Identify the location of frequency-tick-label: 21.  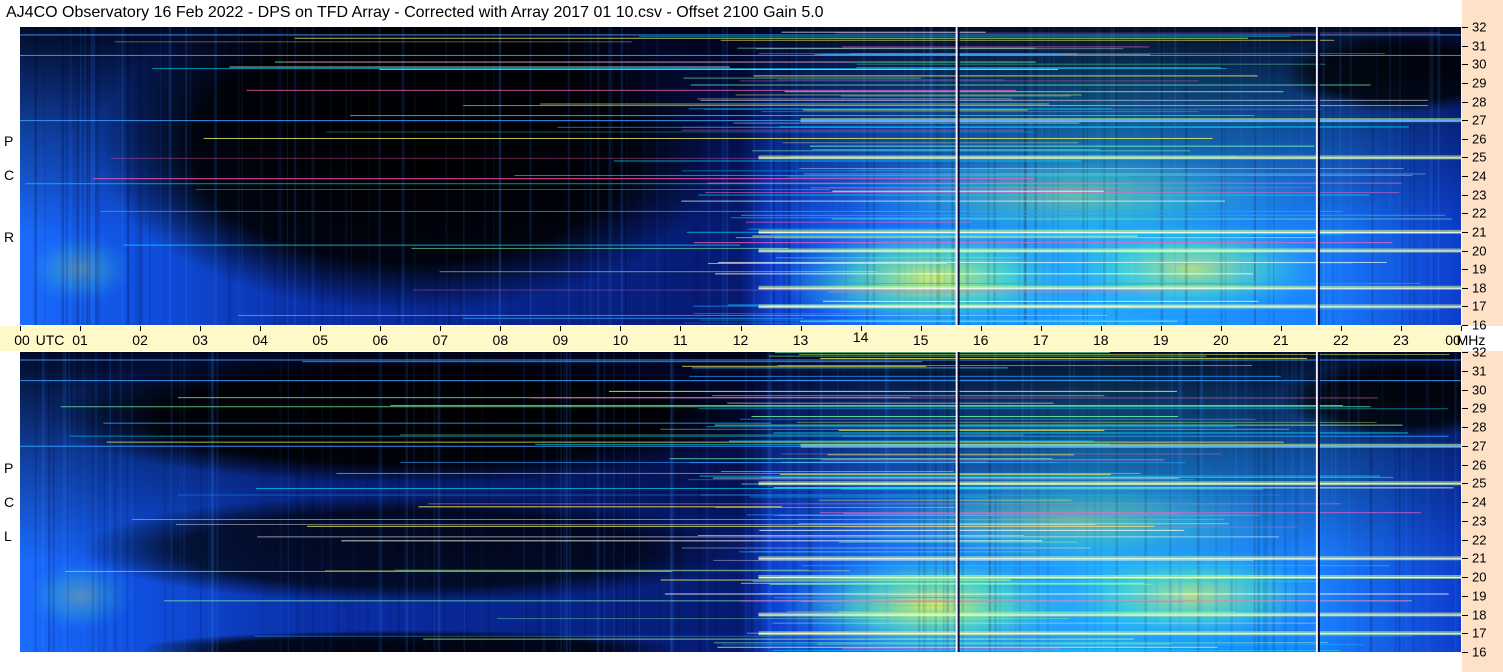
(1479, 558).